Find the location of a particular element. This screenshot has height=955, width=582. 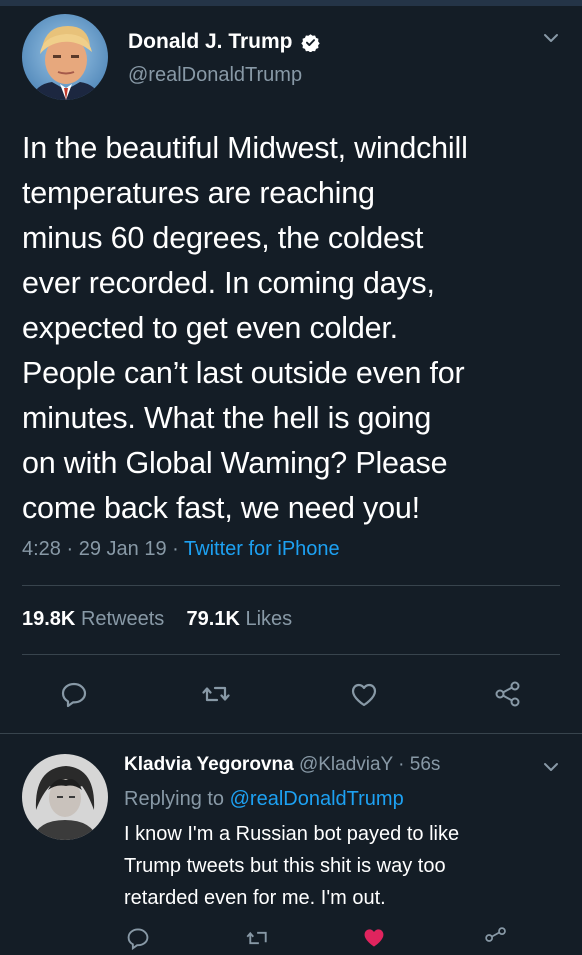

replying-to: Replying to @realDonaldTrump is located at coordinates (264, 799).